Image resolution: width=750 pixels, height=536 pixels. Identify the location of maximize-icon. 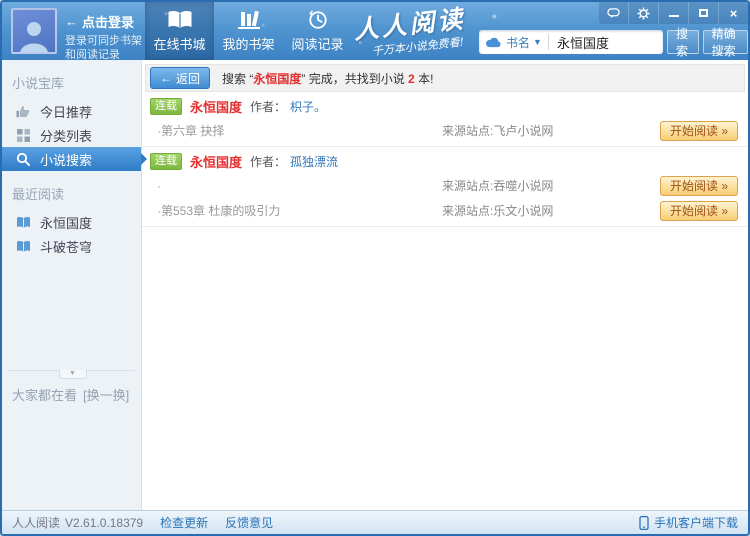
(703, 13).